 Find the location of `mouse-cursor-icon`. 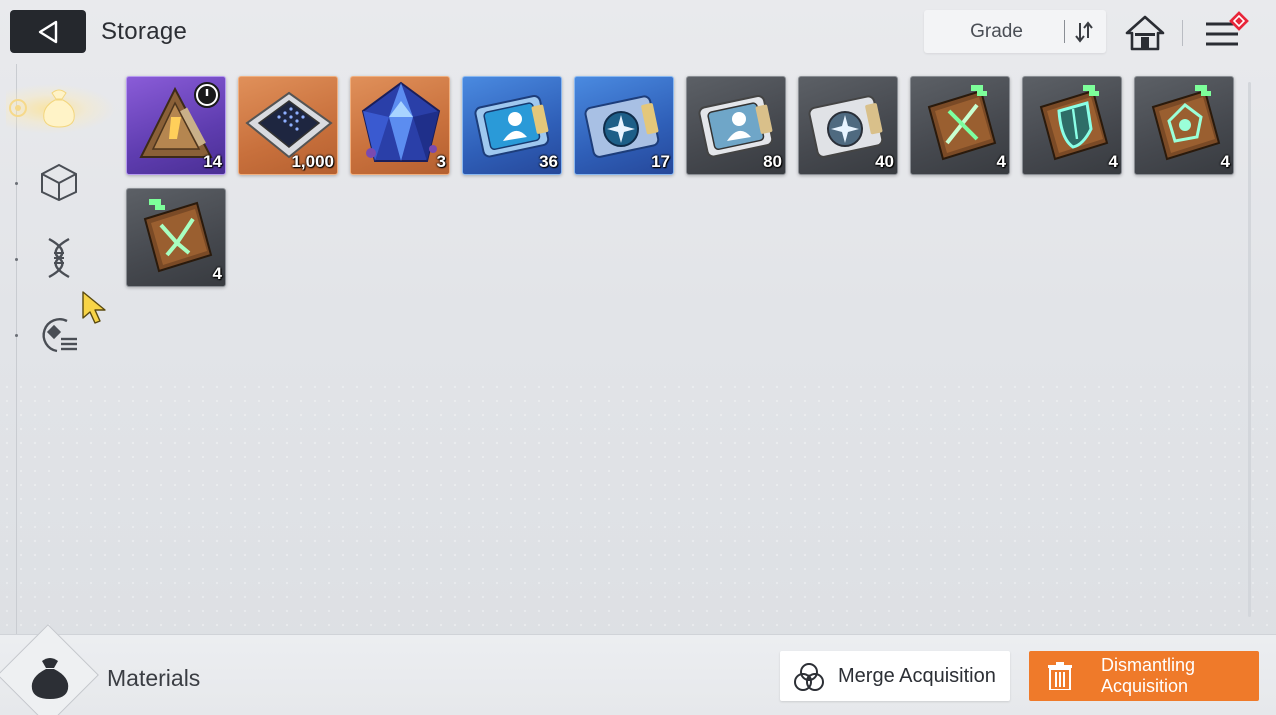

mouse-cursor-icon is located at coordinates (94, 307).